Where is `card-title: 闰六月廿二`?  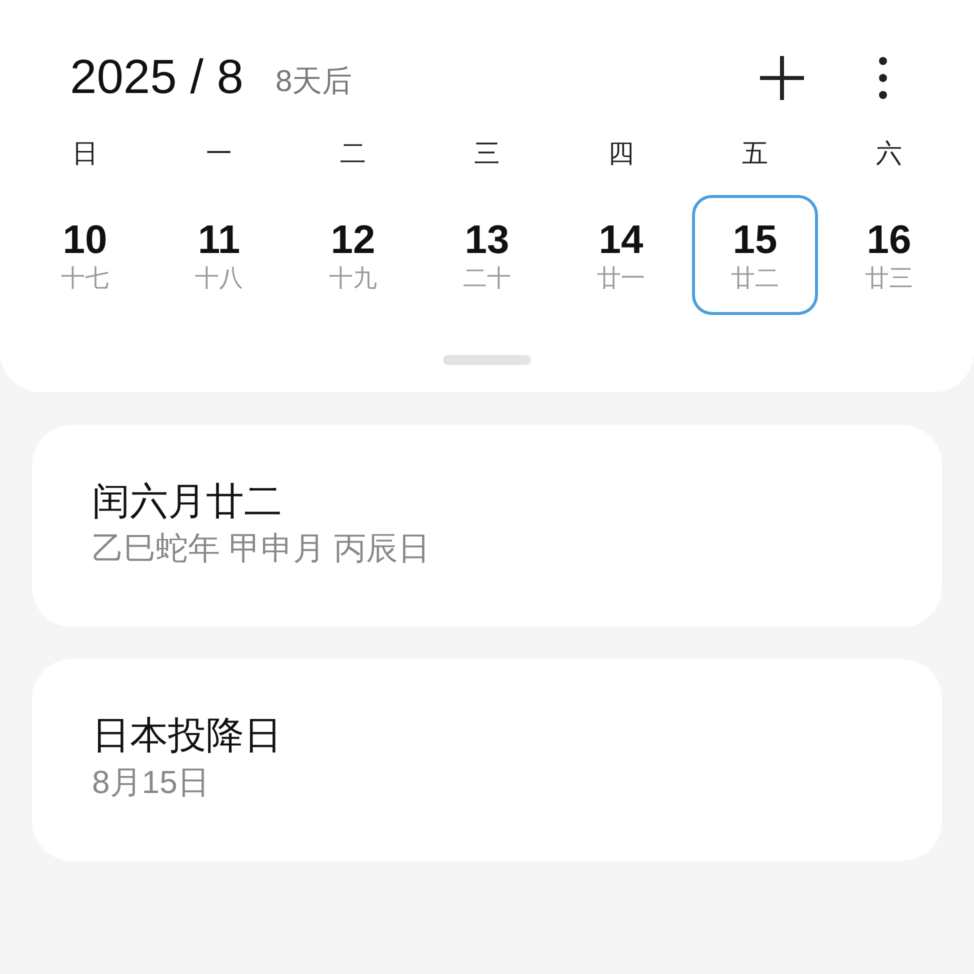
card-title: 闰六月廿二 is located at coordinates (187, 502).